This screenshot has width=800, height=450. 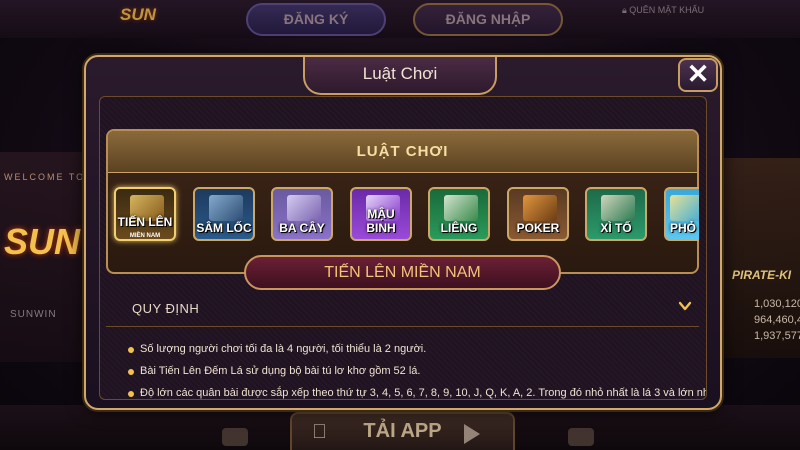 What do you see at coordinates (381, 221) in the screenshot?
I see `game-tab-label: MẬU BINH` at bounding box center [381, 221].